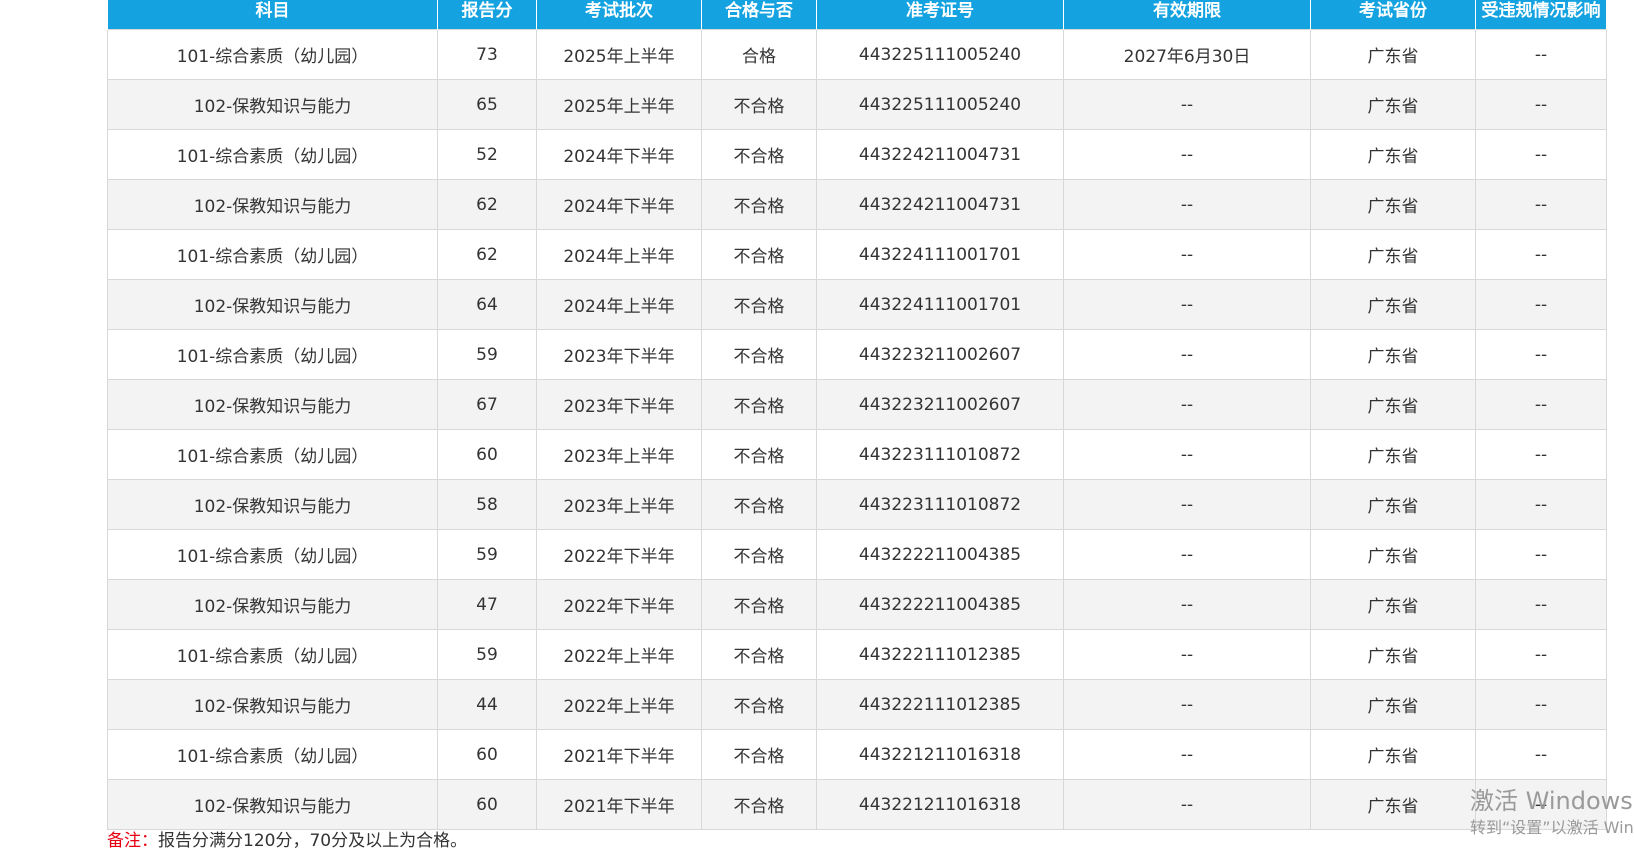 The height and width of the screenshot is (861, 1634). I want to click on cell-exam-session: 2021年下半年, so click(619, 754).